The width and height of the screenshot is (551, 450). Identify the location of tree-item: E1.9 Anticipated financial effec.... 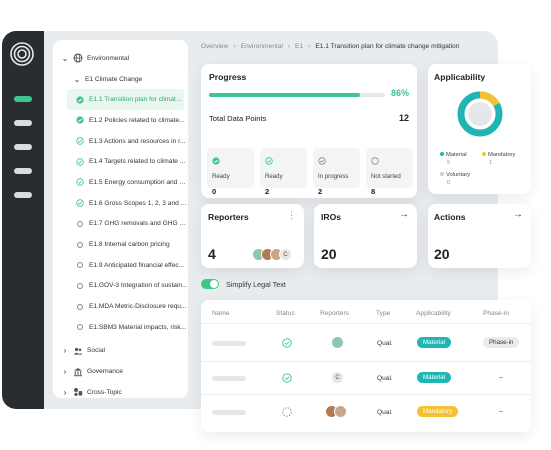
(120, 265).